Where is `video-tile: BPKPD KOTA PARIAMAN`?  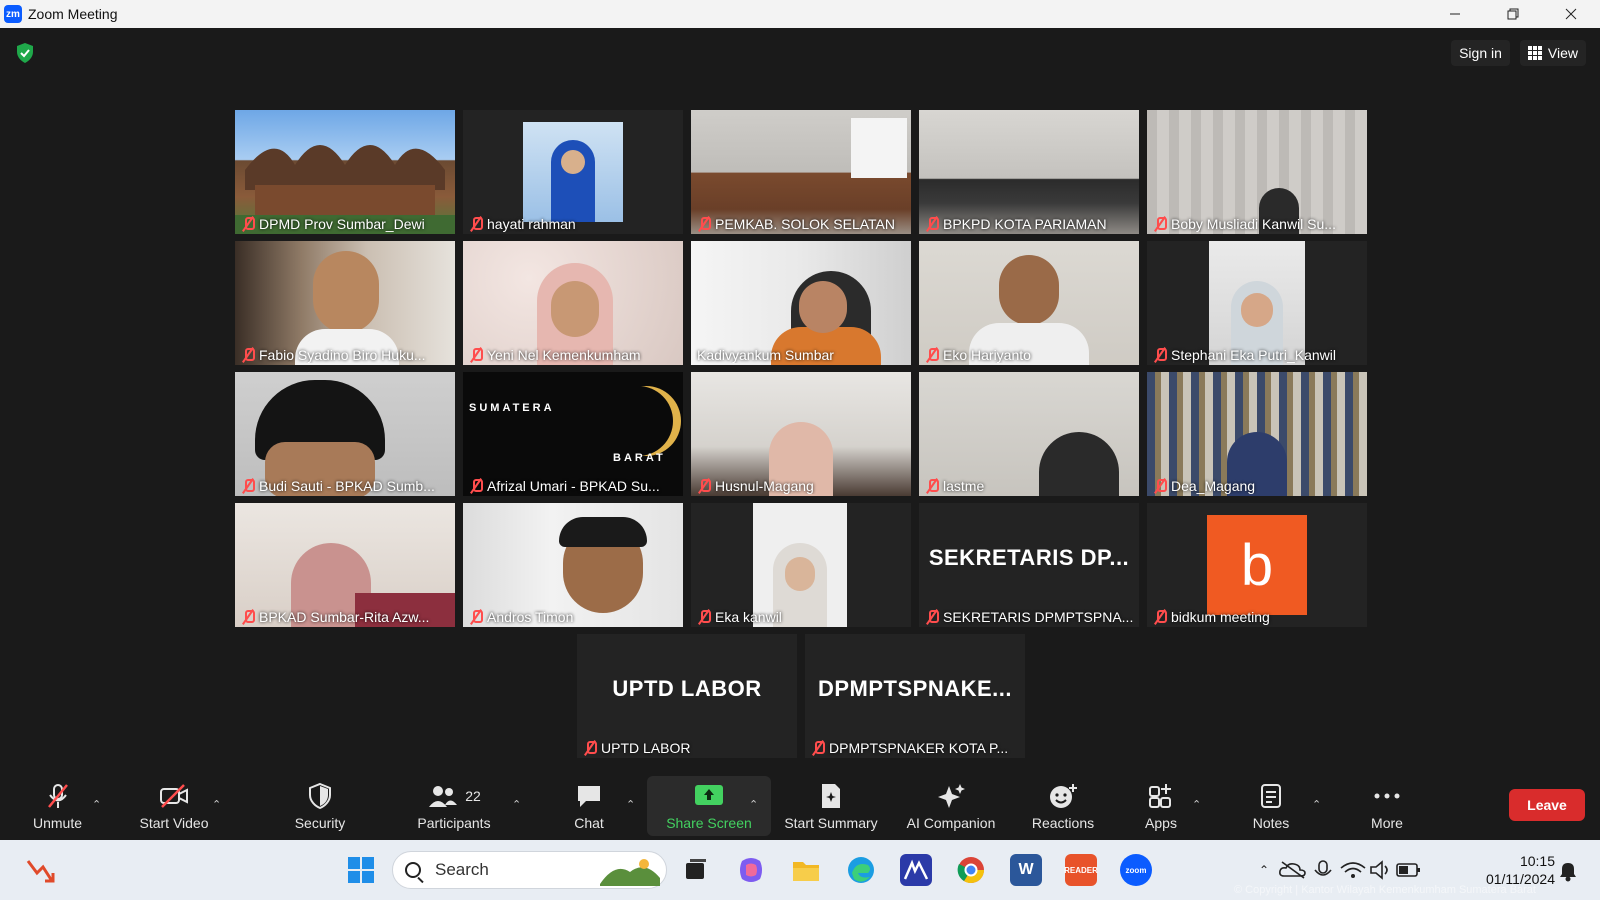
video-tile: BPKPD KOTA PARIAMAN is located at coordinates (1029, 172).